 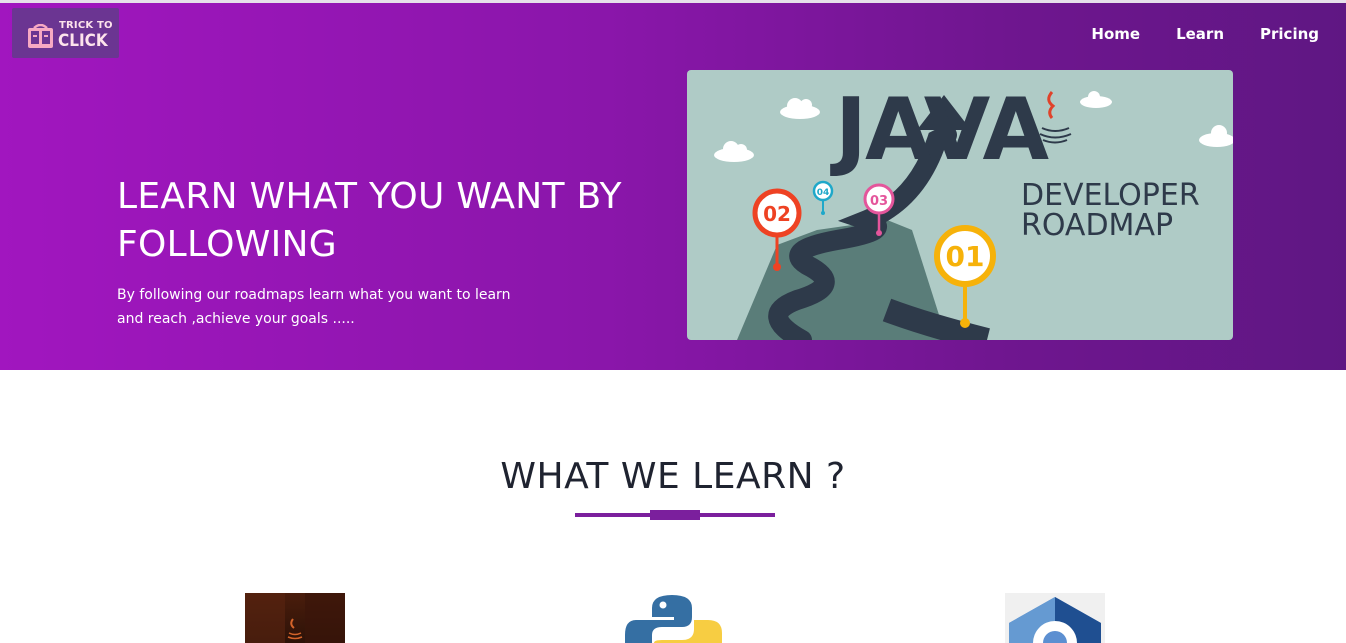 I want to click on section-title: WHAT WE LEARN ?, so click(x=673, y=476).